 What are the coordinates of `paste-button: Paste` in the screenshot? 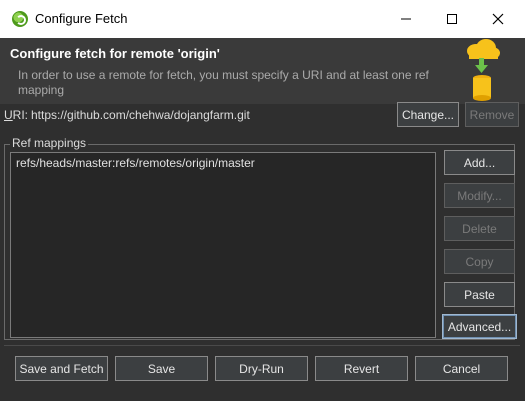 It's located at (479, 294).